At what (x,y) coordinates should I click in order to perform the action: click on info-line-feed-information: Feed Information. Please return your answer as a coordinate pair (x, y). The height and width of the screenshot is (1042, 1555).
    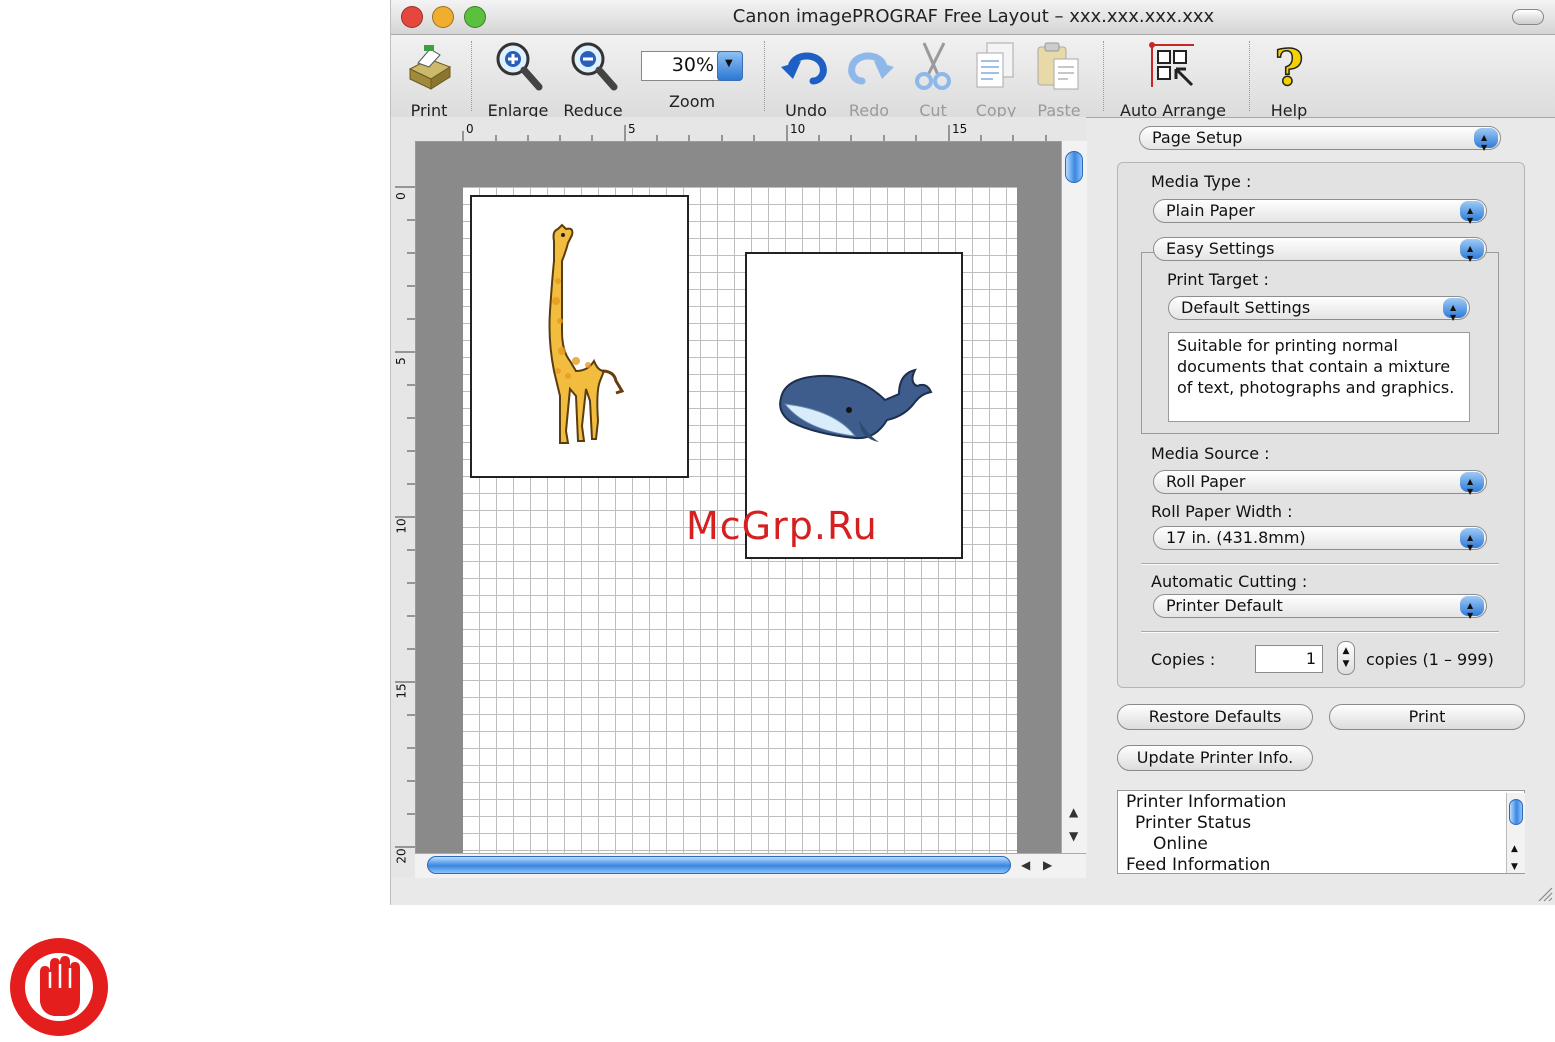
    Looking at the image, I should click on (1198, 865).